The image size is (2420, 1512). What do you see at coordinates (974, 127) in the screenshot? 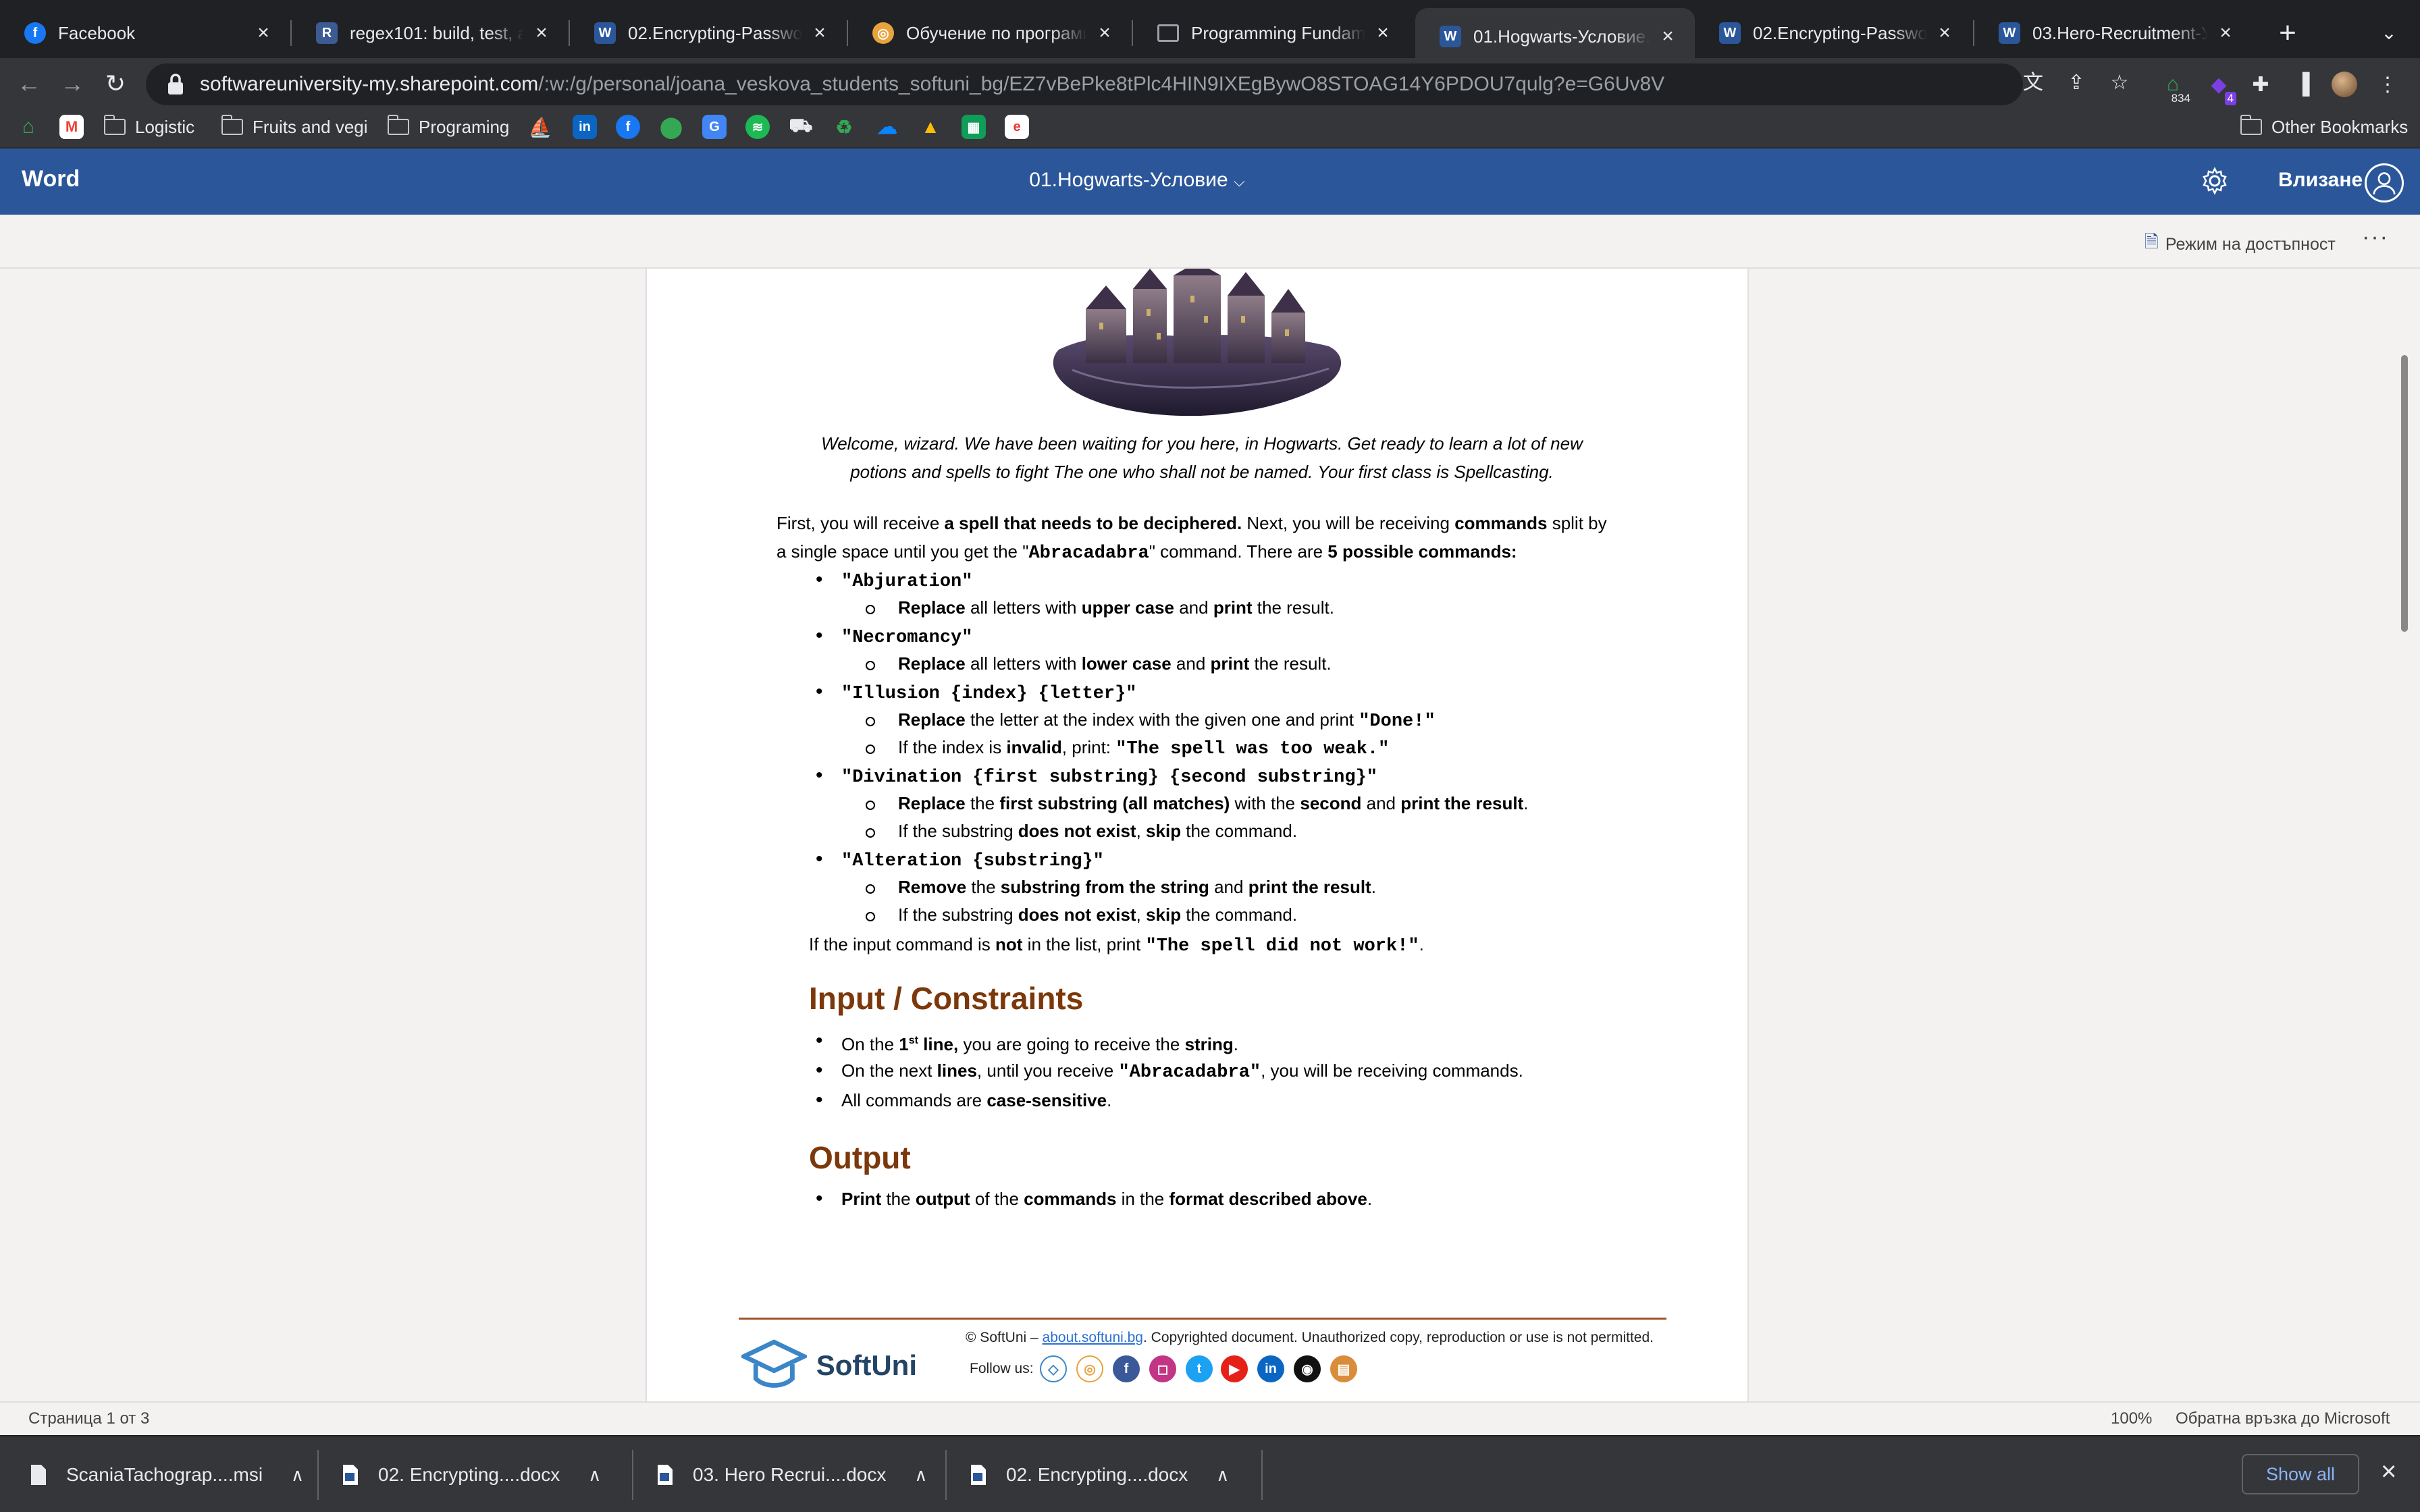
I see `sheets-icon: ▦` at bounding box center [974, 127].